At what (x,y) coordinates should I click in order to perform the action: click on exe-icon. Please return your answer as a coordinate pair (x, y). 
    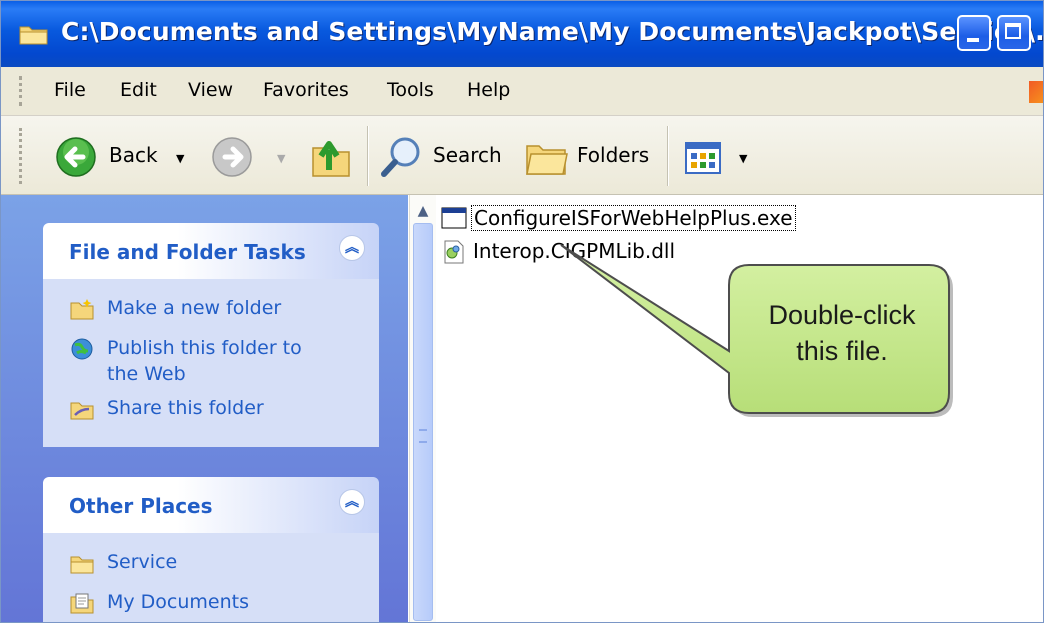
    Looking at the image, I should click on (454, 218).